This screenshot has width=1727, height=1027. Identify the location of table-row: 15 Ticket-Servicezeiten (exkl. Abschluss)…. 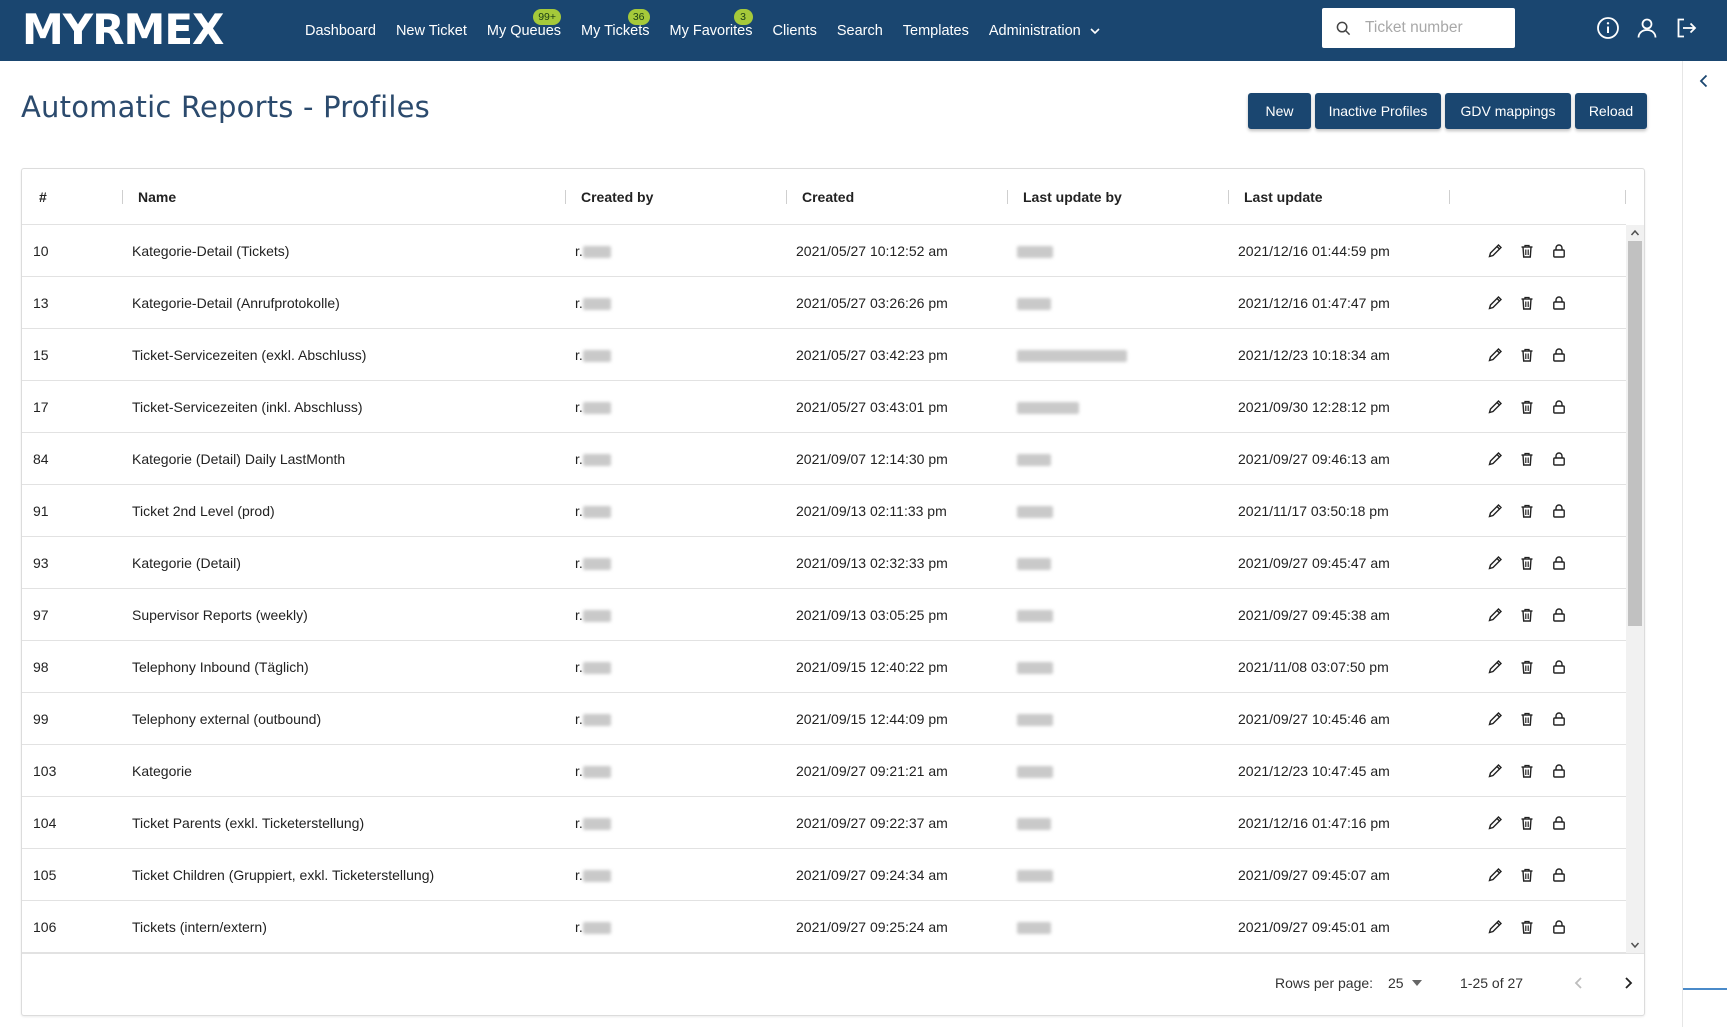
(824, 355).